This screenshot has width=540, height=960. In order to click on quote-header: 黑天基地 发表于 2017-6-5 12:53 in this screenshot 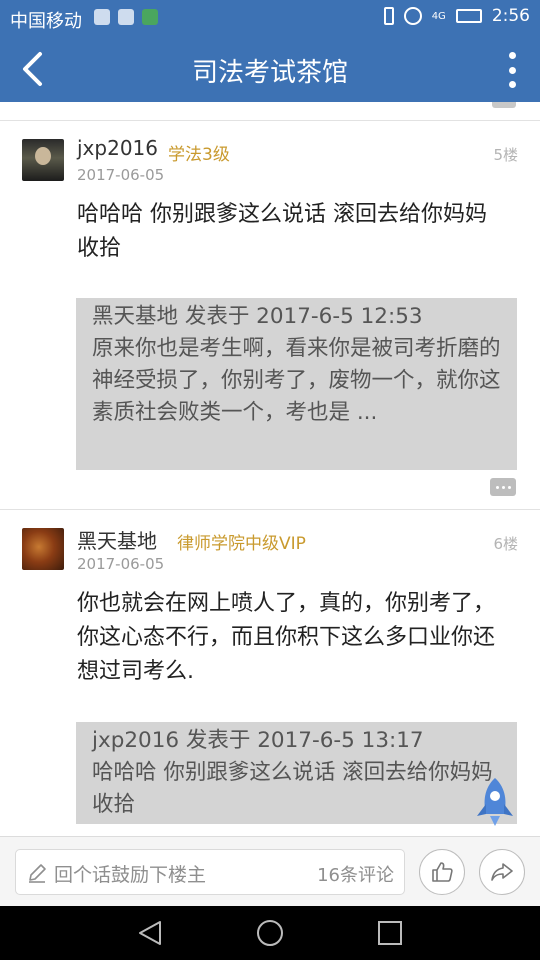, I will do `click(257, 316)`.